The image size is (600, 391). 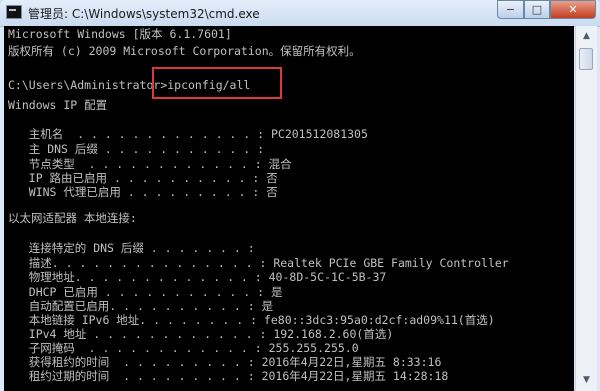 What do you see at coordinates (510, 9) in the screenshot?
I see `minimize-button: −` at bounding box center [510, 9].